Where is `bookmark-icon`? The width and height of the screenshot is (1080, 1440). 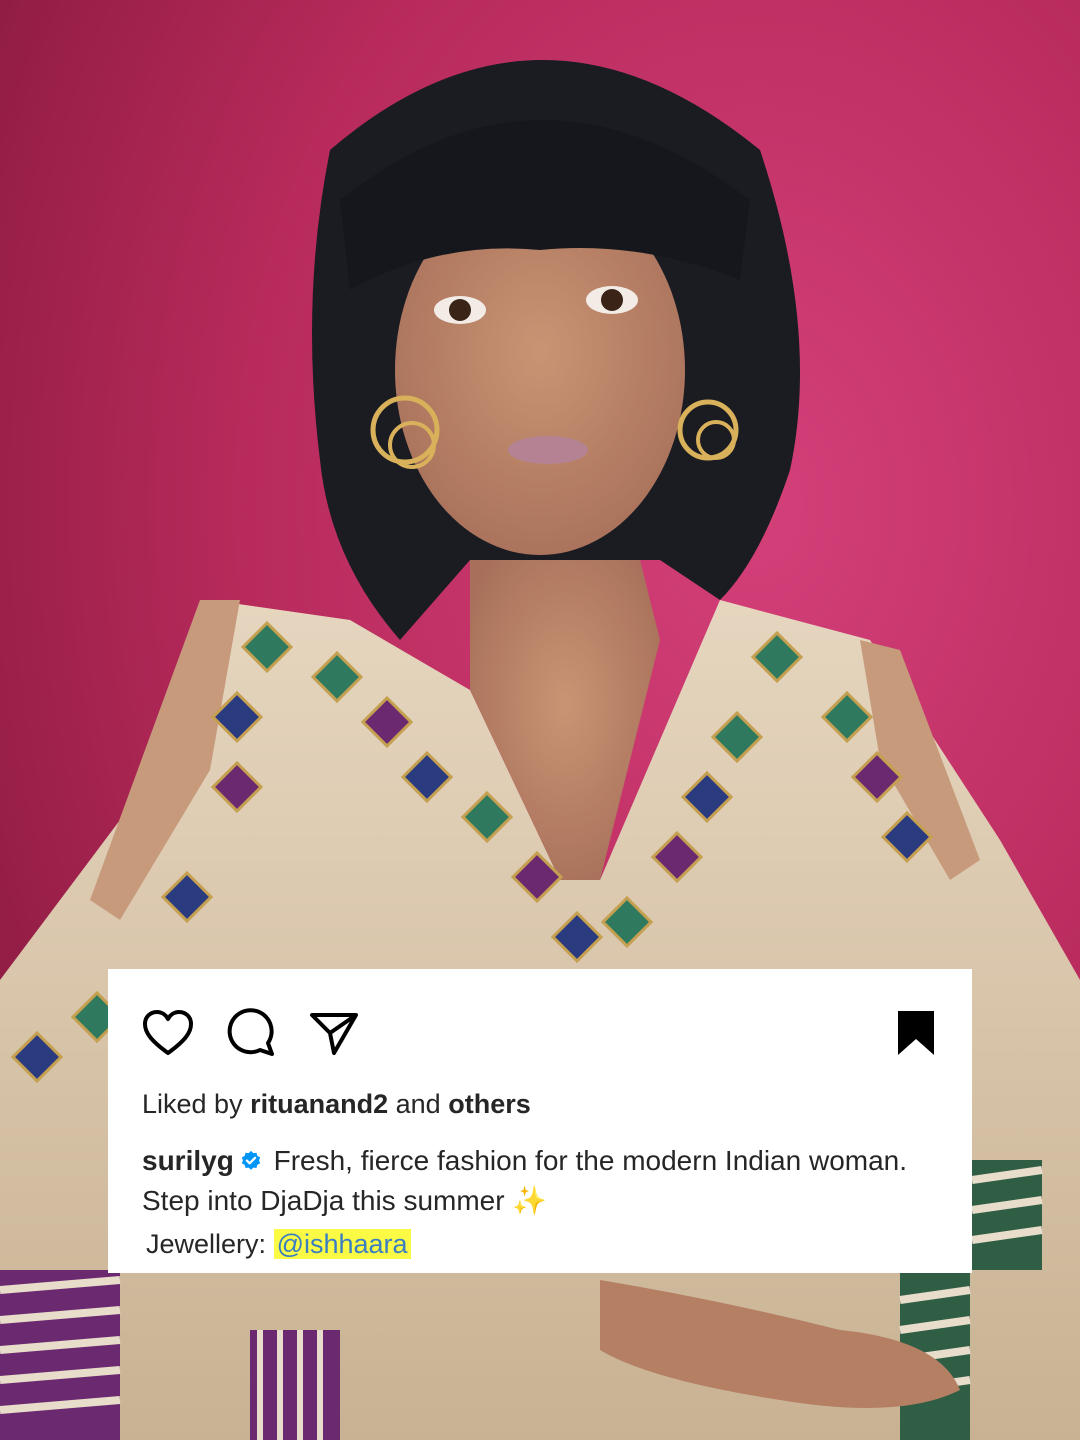
bookmark-icon is located at coordinates (916, 1033).